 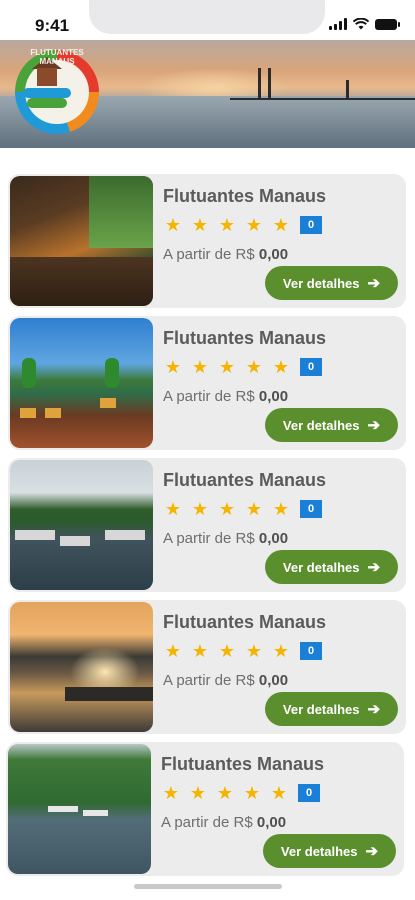 What do you see at coordinates (207, 17) in the screenshot?
I see `notch` at bounding box center [207, 17].